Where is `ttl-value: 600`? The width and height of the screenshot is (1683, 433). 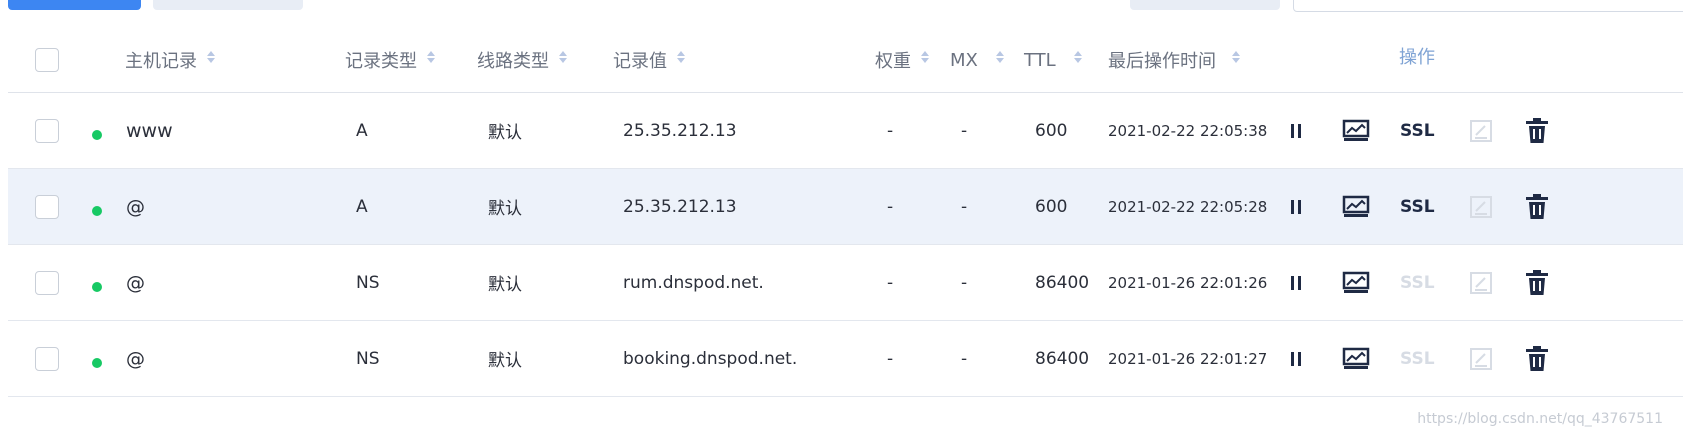
ttl-value: 600 is located at coordinates (1051, 206).